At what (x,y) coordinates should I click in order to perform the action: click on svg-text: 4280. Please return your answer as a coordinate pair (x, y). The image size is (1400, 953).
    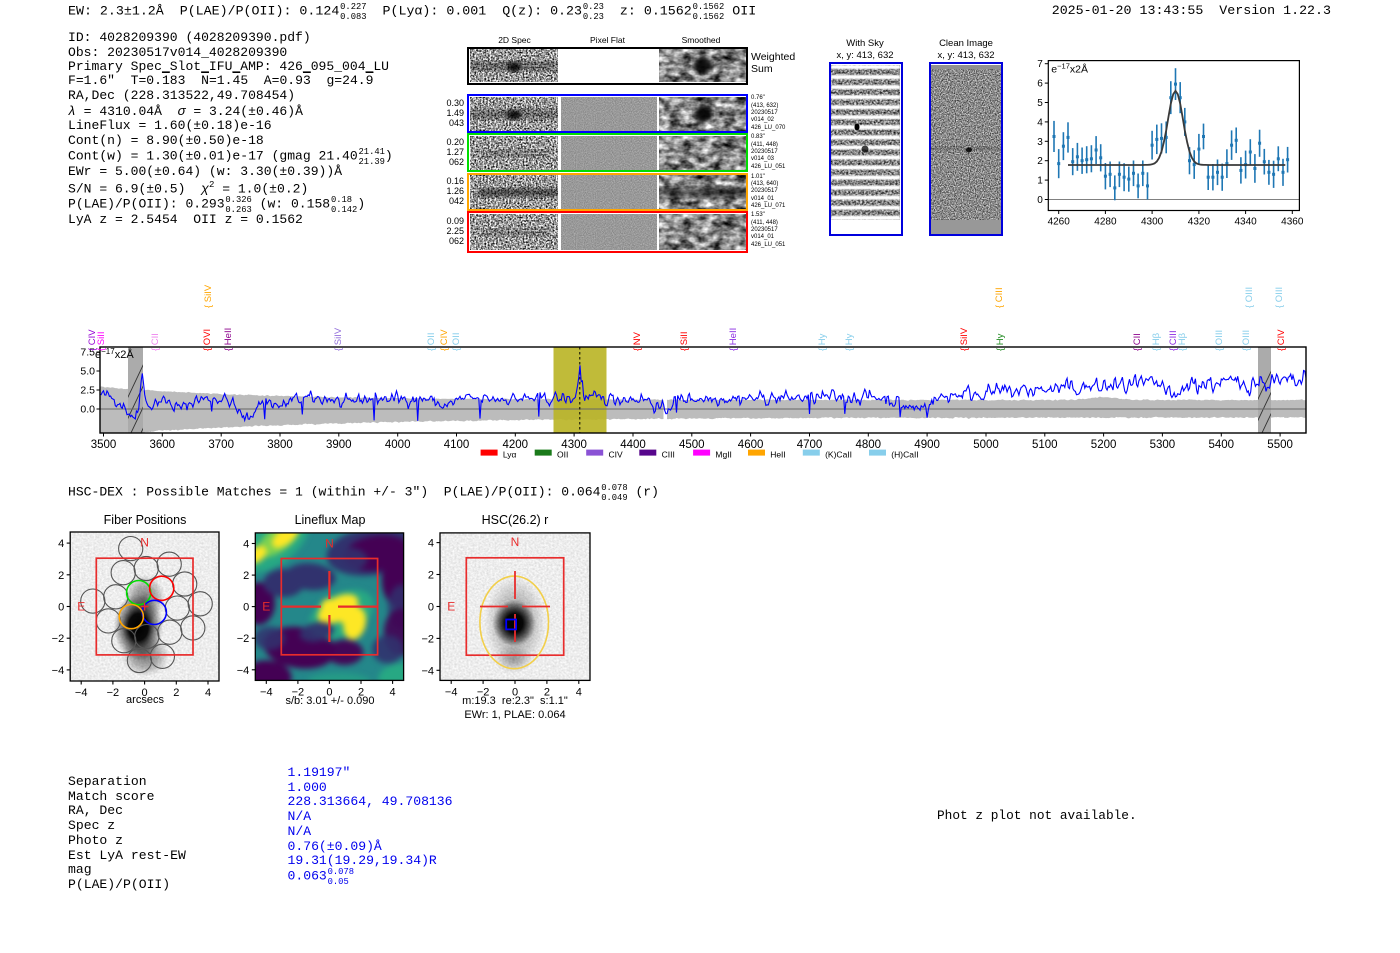
    Looking at the image, I should click on (1105, 222).